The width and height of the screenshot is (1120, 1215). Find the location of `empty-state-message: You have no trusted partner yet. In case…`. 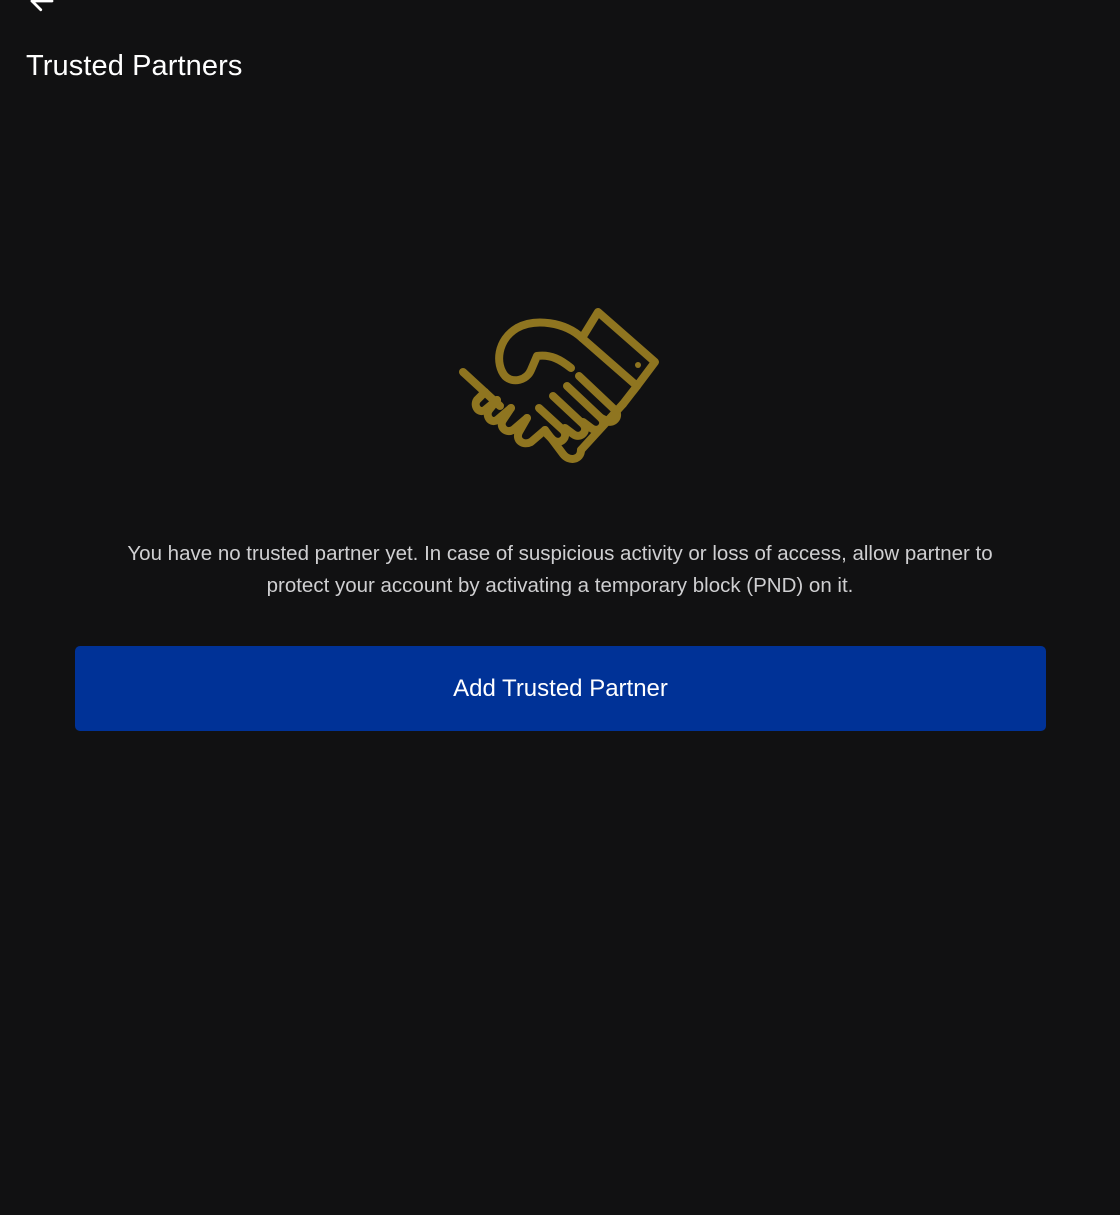

empty-state-message: You have no trusted partner yet. In case… is located at coordinates (560, 569).